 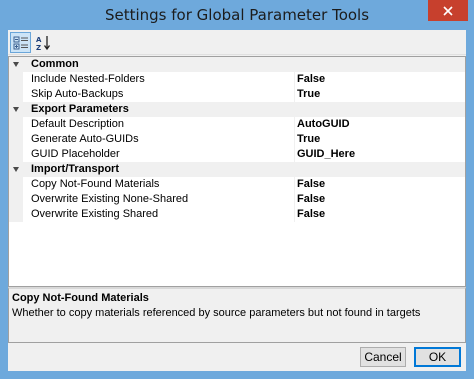 I want to click on property-value: GUID_Here, so click(x=326, y=154).